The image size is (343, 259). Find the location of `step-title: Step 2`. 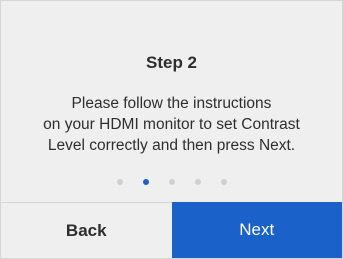

step-title: Step 2 is located at coordinates (171, 62).